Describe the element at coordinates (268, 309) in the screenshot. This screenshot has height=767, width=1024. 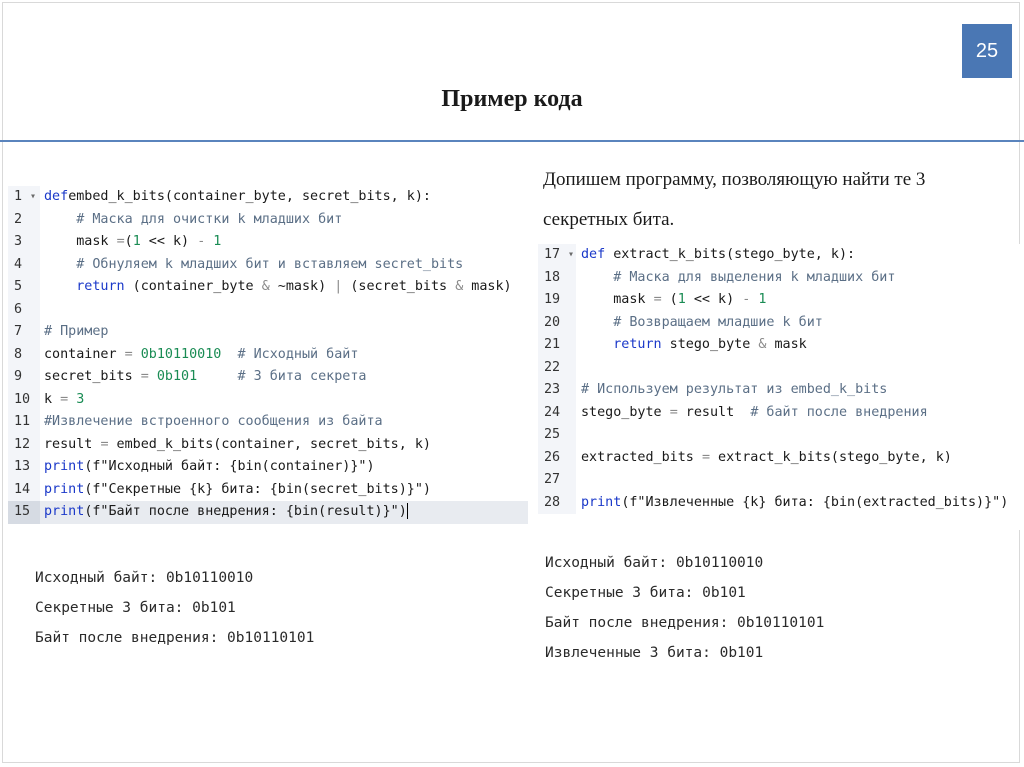
I see `code-line: 6` at that location.